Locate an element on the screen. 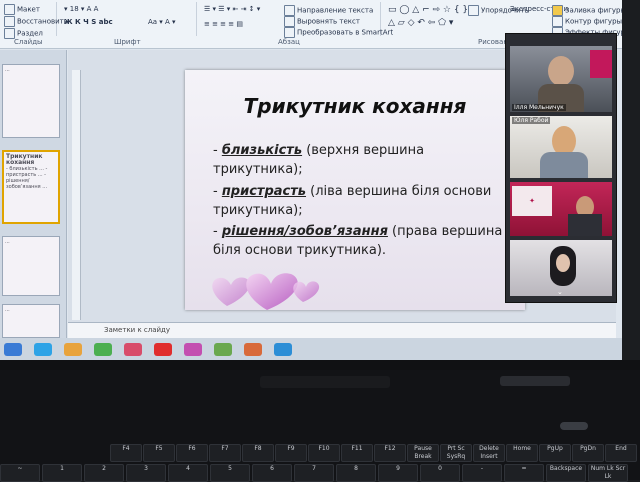  bullet-line-6: біля основи трикутника). is located at coordinates (299, 250).